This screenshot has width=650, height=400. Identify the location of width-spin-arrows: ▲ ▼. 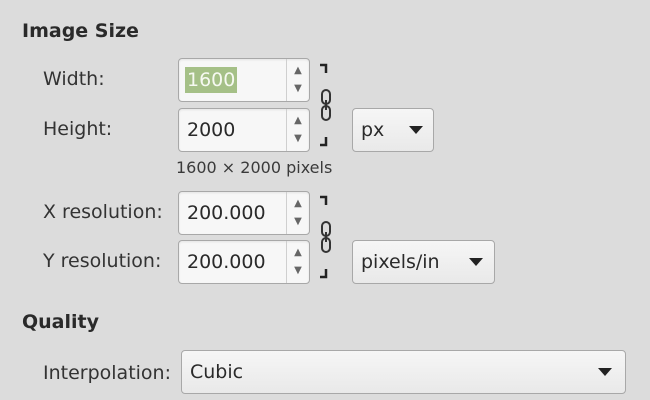
(297, 80).